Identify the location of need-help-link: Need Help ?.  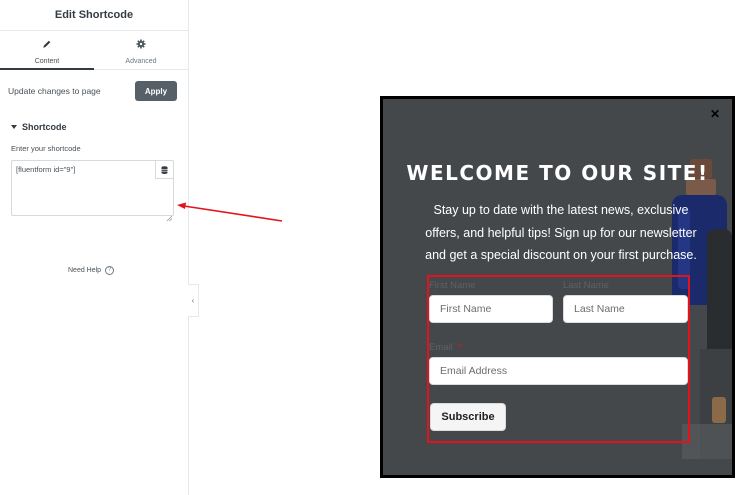
(91, 270).